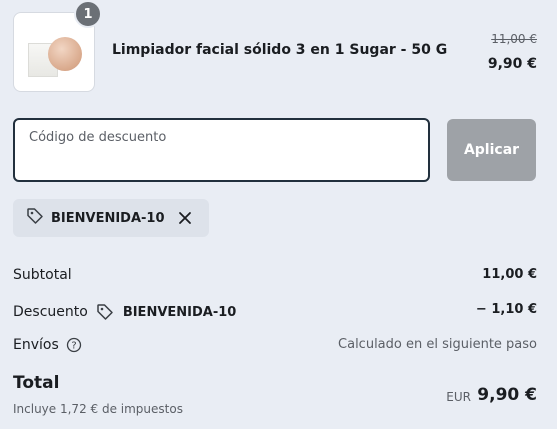 Image resolution: width=557 pixels, height=429 pixels. Describe the element at coordinates (275, 275) in the screenshot. I see `subtotal-row: Subtotal 11,00 €` at that location.